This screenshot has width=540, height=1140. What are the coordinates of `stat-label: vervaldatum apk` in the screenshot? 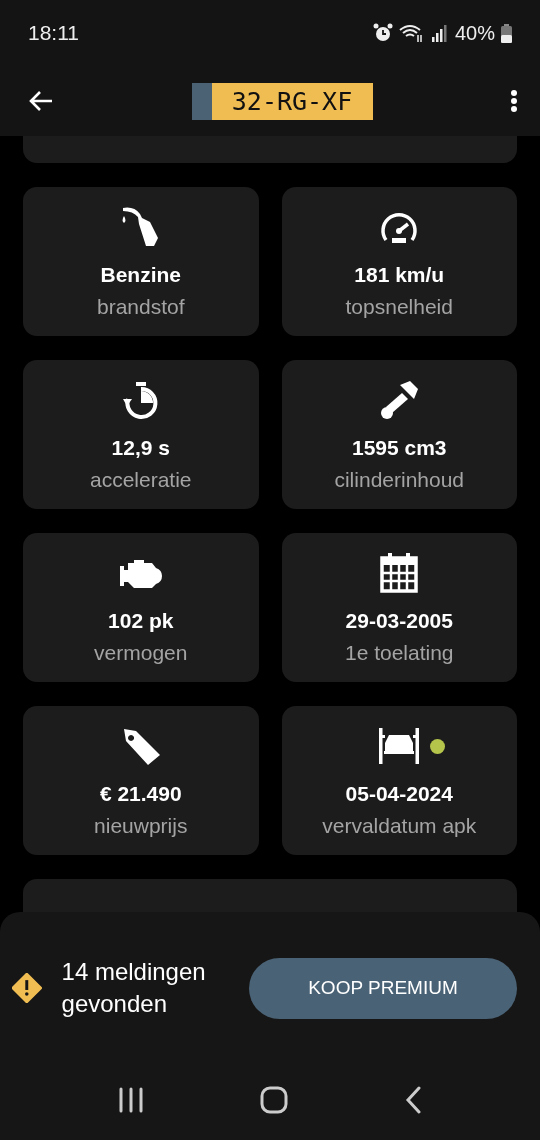 It's located at (399, 826).